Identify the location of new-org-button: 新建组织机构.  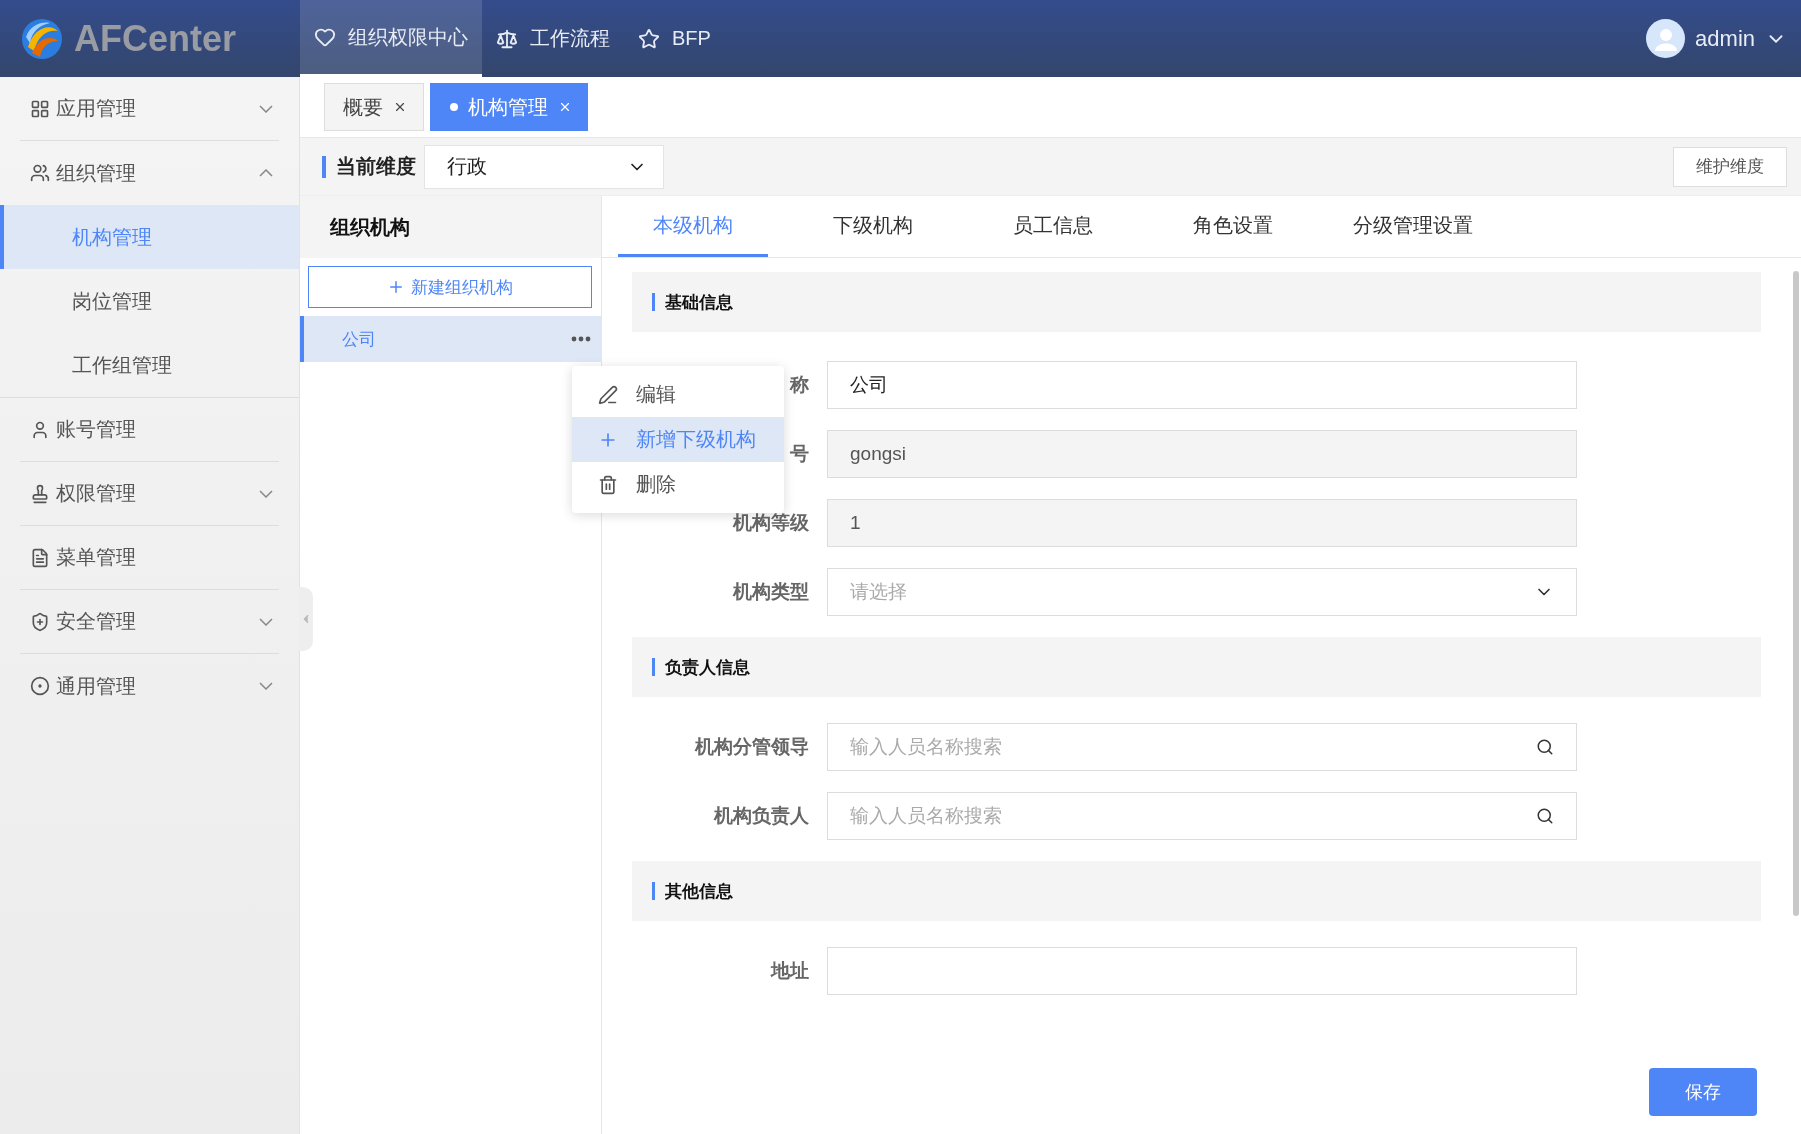
(450, 287).